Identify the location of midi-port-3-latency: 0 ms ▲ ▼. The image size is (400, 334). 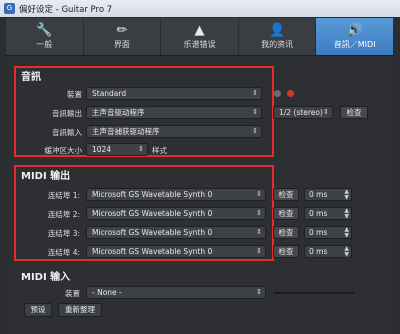
(328, 232).